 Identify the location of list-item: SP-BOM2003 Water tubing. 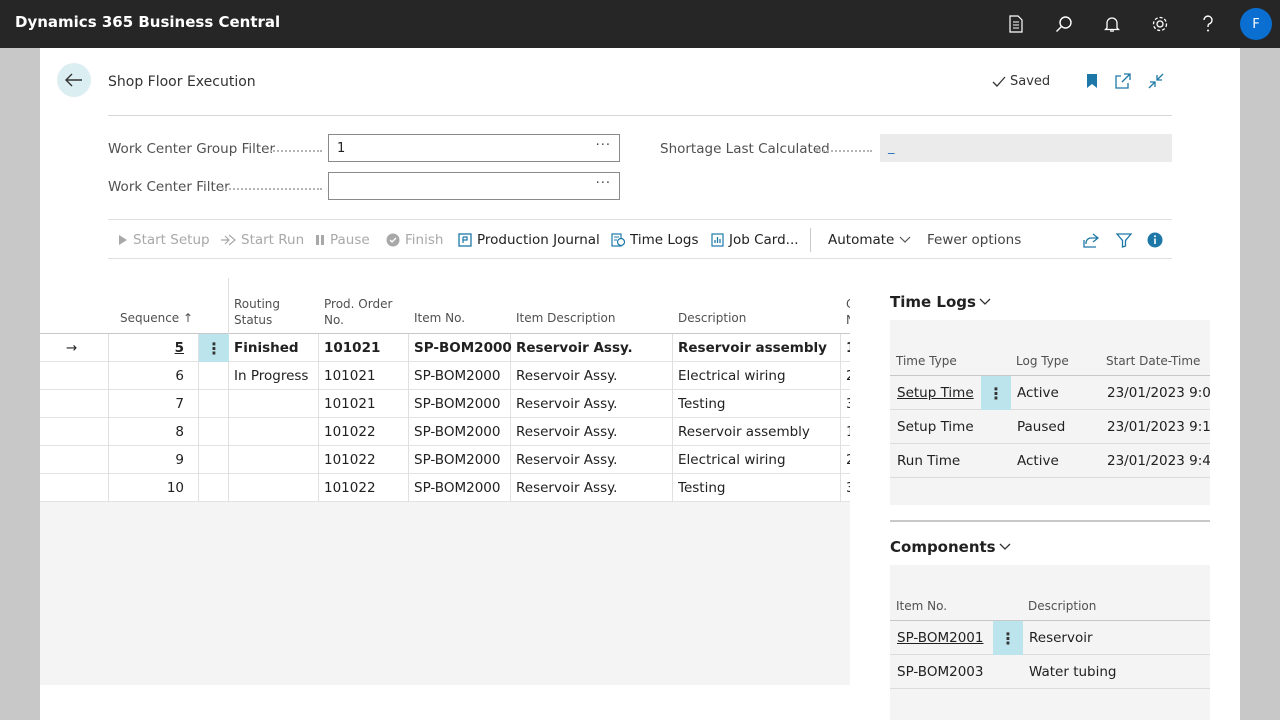
(1050, 672).